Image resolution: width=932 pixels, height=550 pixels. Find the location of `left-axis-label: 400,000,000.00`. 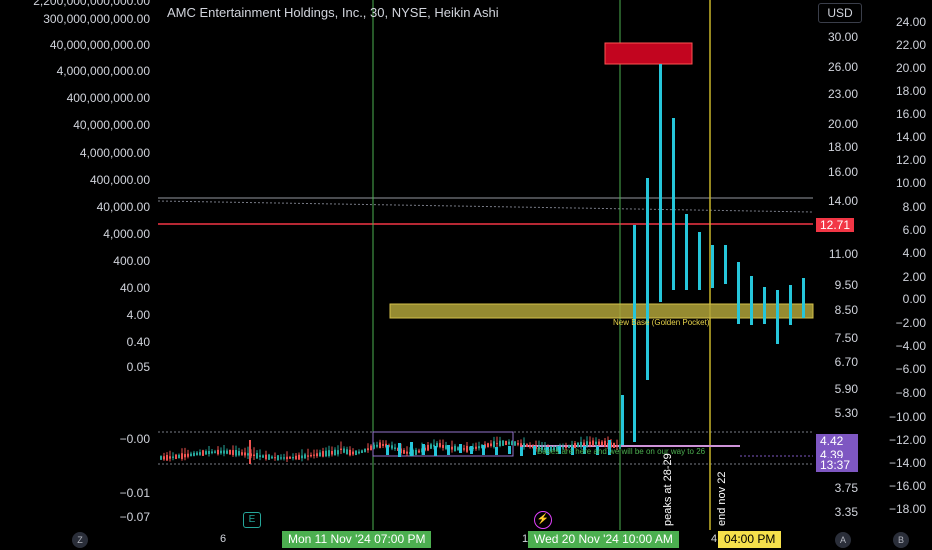

left-axis-label: 400,000,000.00 is located at coordinates (108, 98).